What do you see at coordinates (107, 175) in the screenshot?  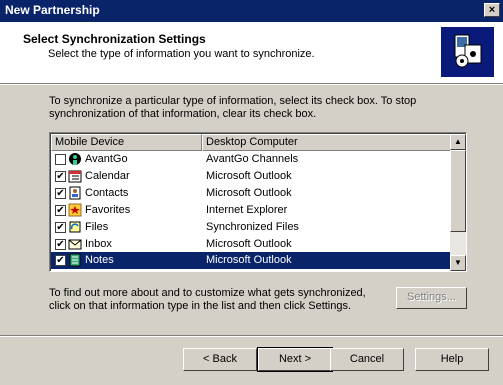 I see `mobile-device-label: Calendar` at bounding box center [107, 175].